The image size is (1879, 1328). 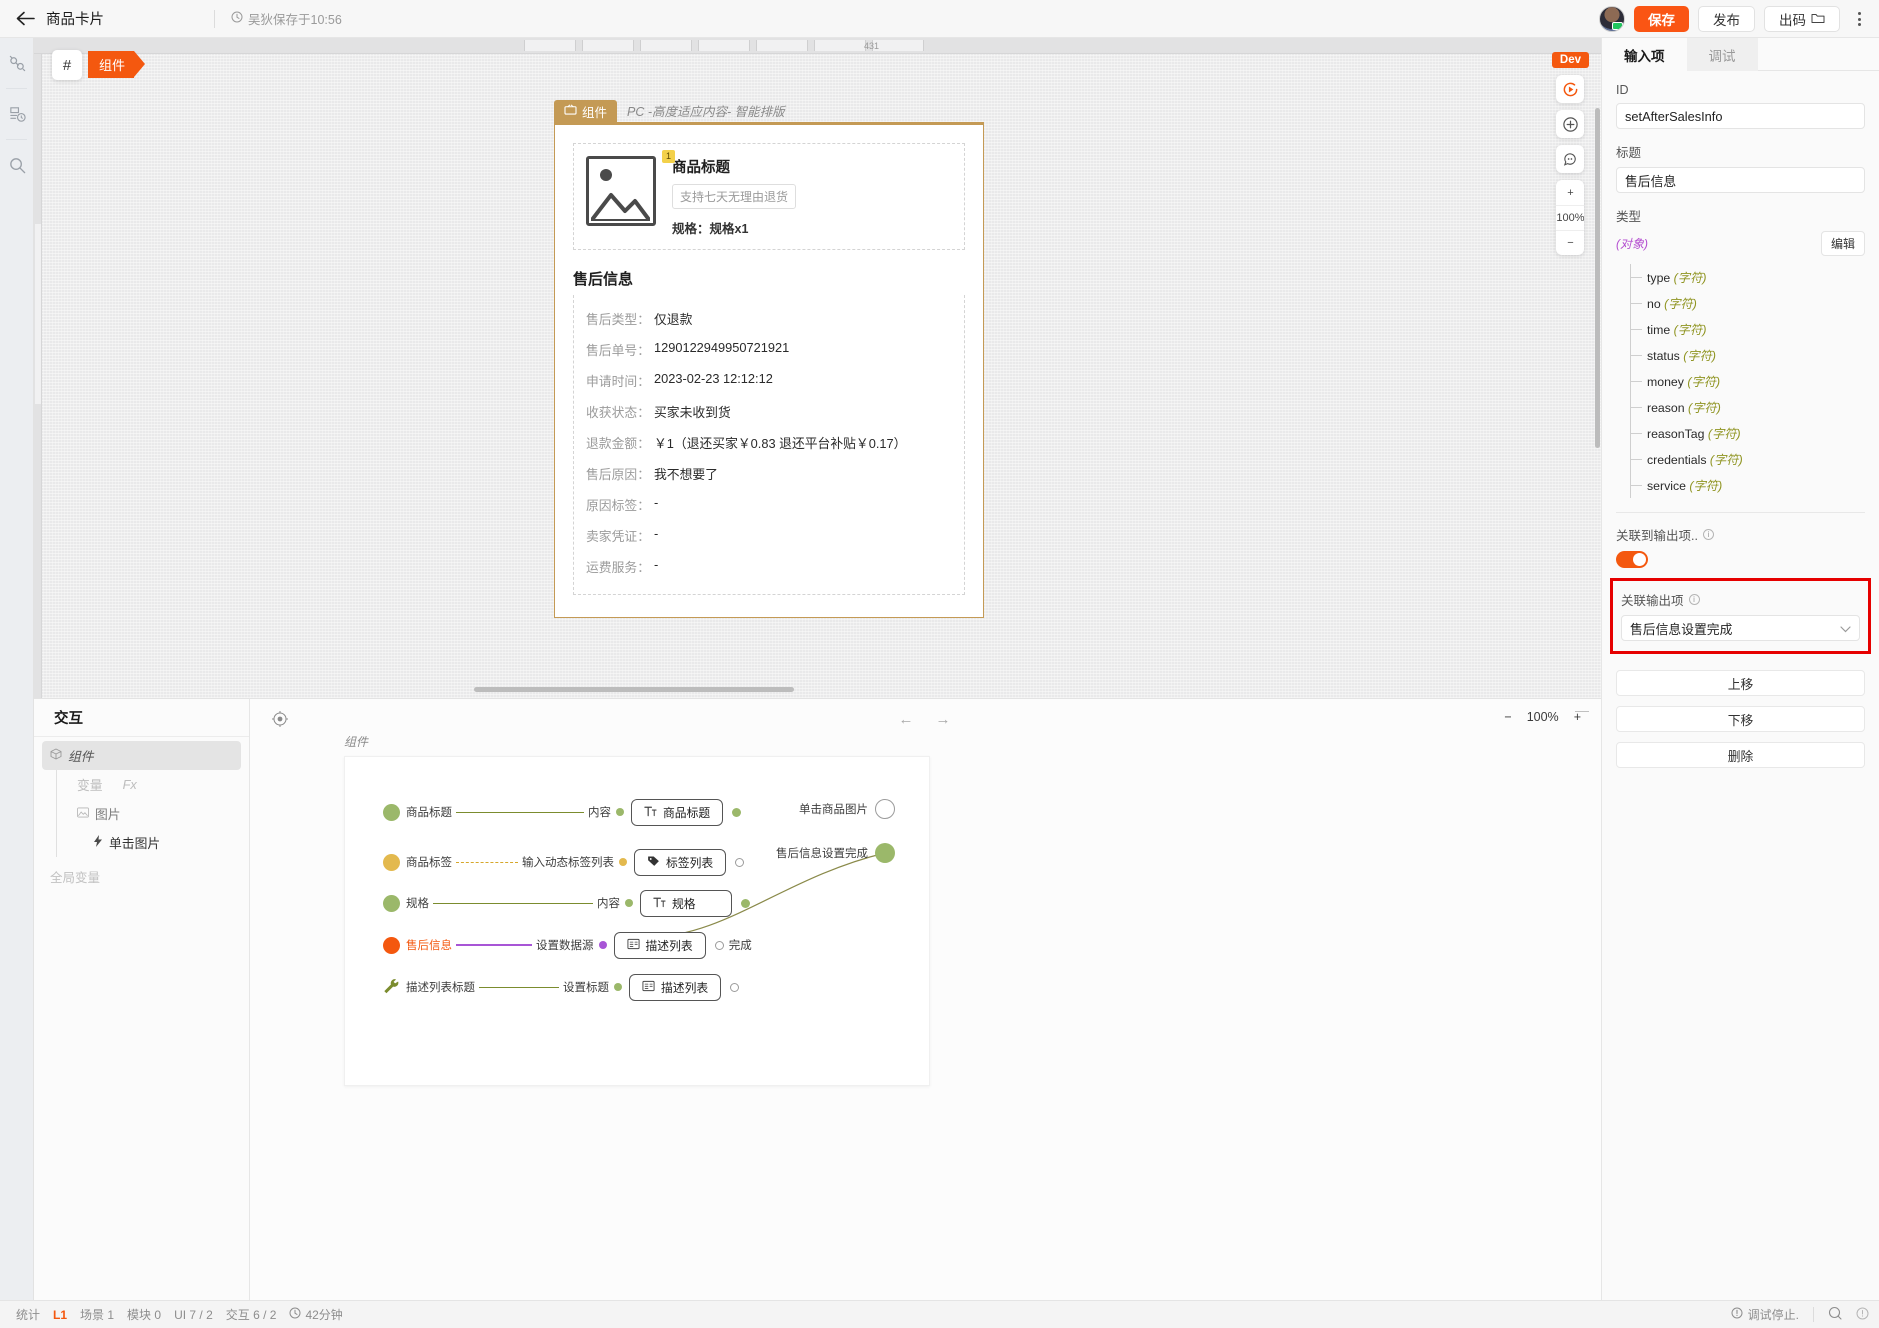 What do you see at coordinates (1740, 116) in the screenshot?
I see `id-input` at bounding box center [1740, 116].